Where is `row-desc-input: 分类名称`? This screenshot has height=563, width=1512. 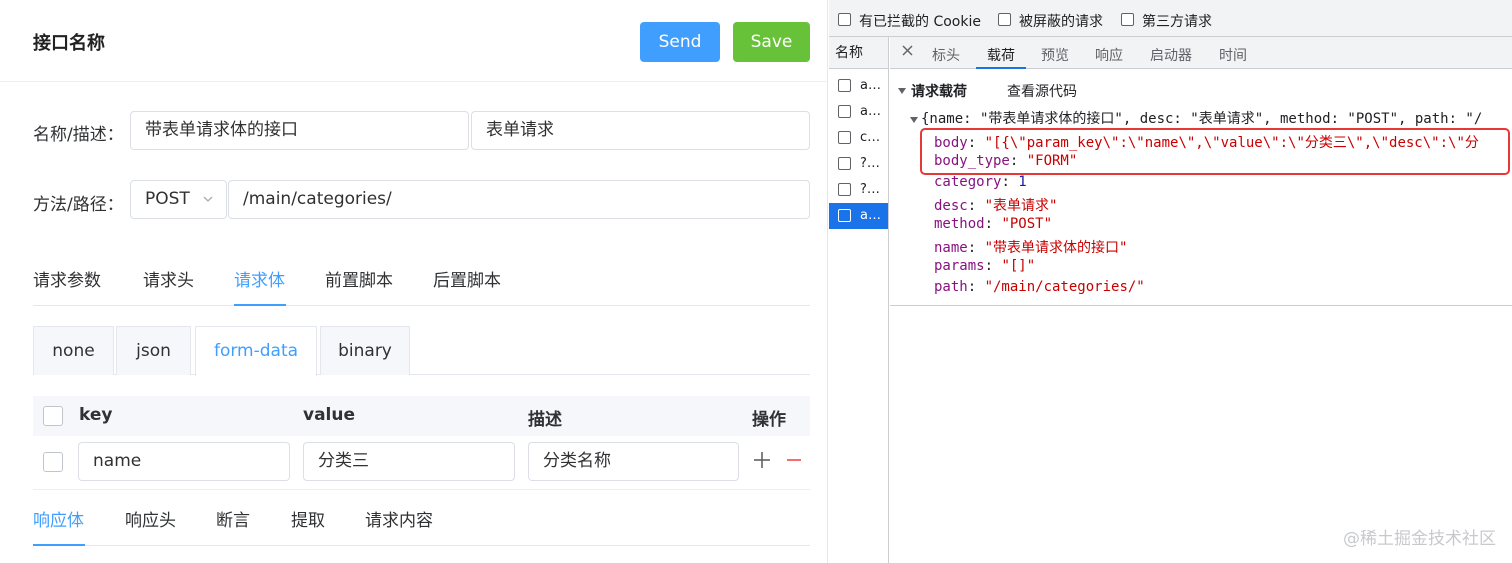
row-desc-input: 分类名称 is located at coordinates (633, 461).